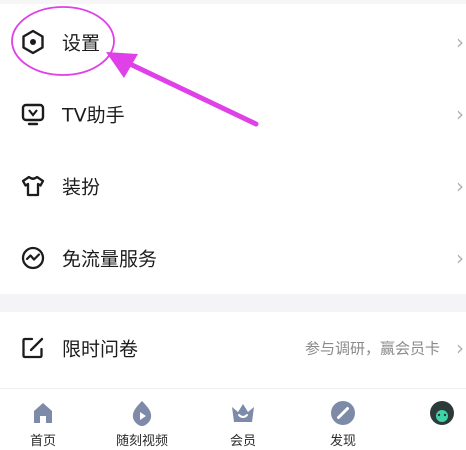 Image resolution: width=466 pixels, height=450 pixels. Describe the element at coordinates (372, 348) in the screenshot. I see `survey-subtitle: 参与调研，赢会员卡` at that location.